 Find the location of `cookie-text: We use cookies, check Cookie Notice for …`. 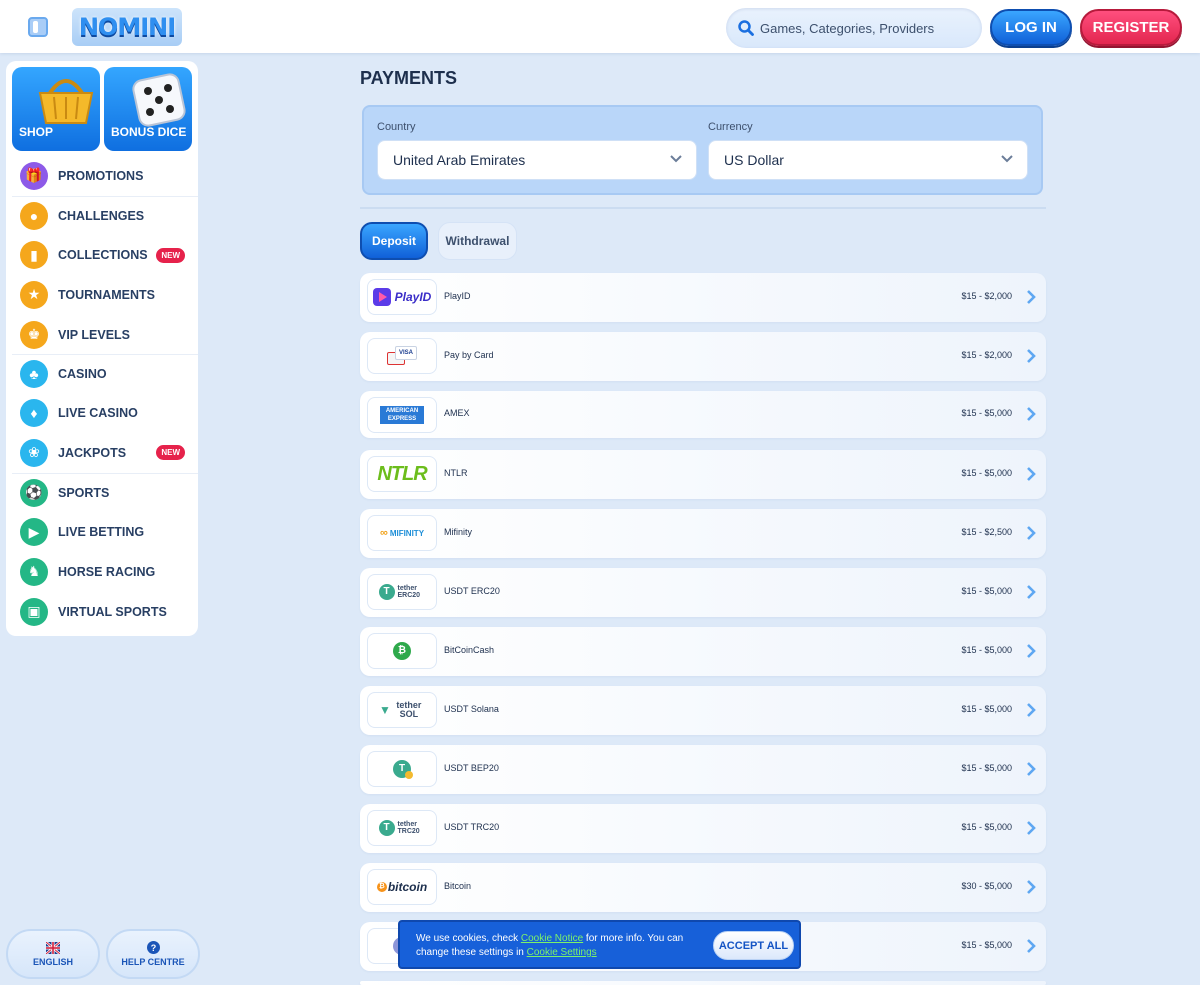

cookie-text: We use cookies, check Cookie Notice for … is located at coordinates (561, 946).